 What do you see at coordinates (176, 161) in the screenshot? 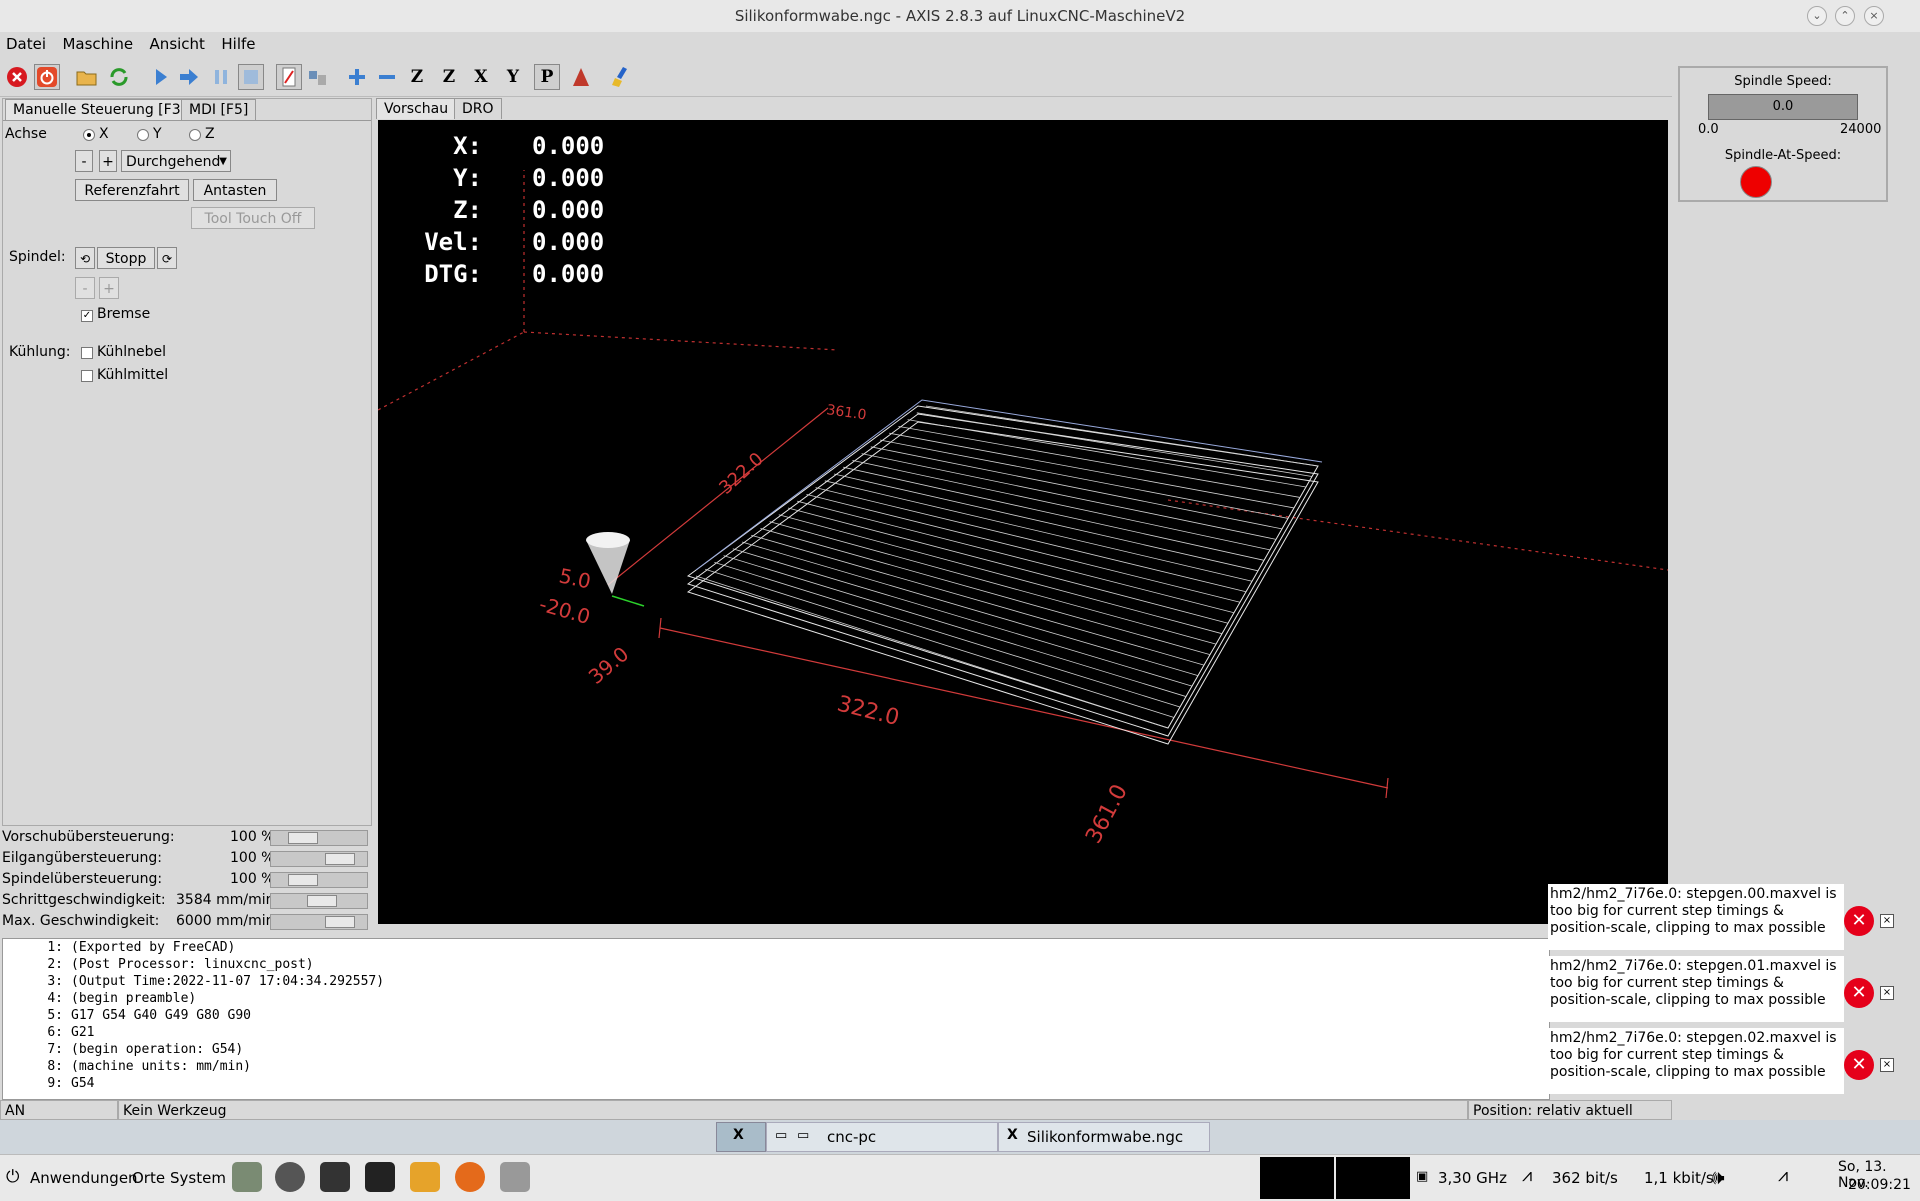
I see `jog-mode-select: Durchgehend ▼` at bounding box center [176, 161].